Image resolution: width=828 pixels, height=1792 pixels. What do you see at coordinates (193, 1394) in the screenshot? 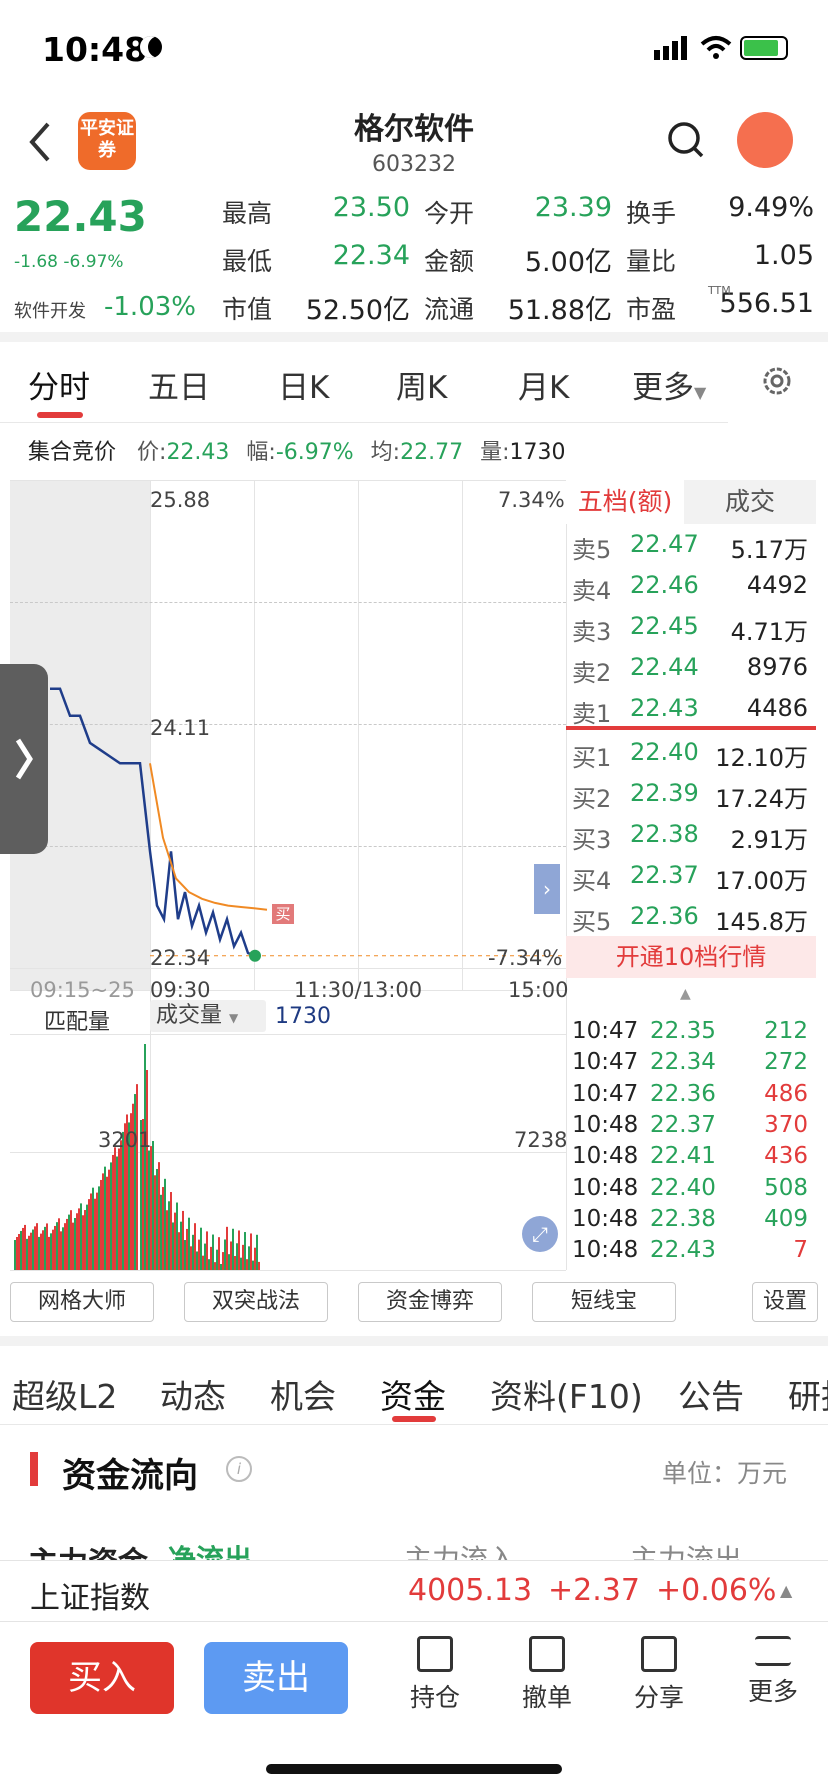
I see `tab-dynamics: 动态` at bounding box center [193, 1394].